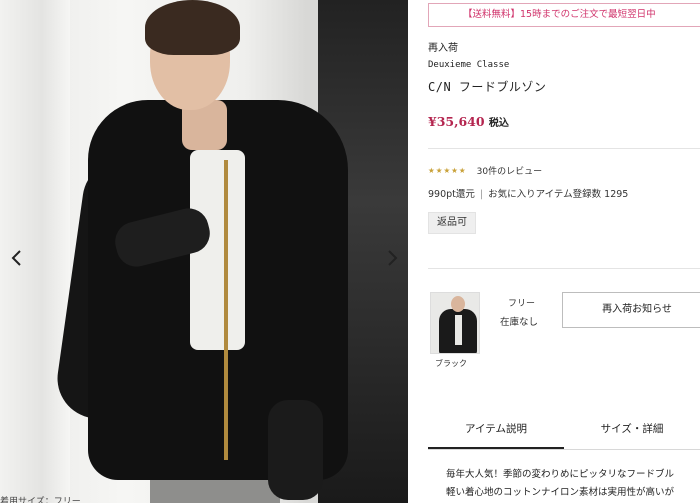 This screenshot has height=503, width=700. I want to click on free-shipping-banner: 【送料無料】15時までのご注文で最短翌日中, so click(564, 15).